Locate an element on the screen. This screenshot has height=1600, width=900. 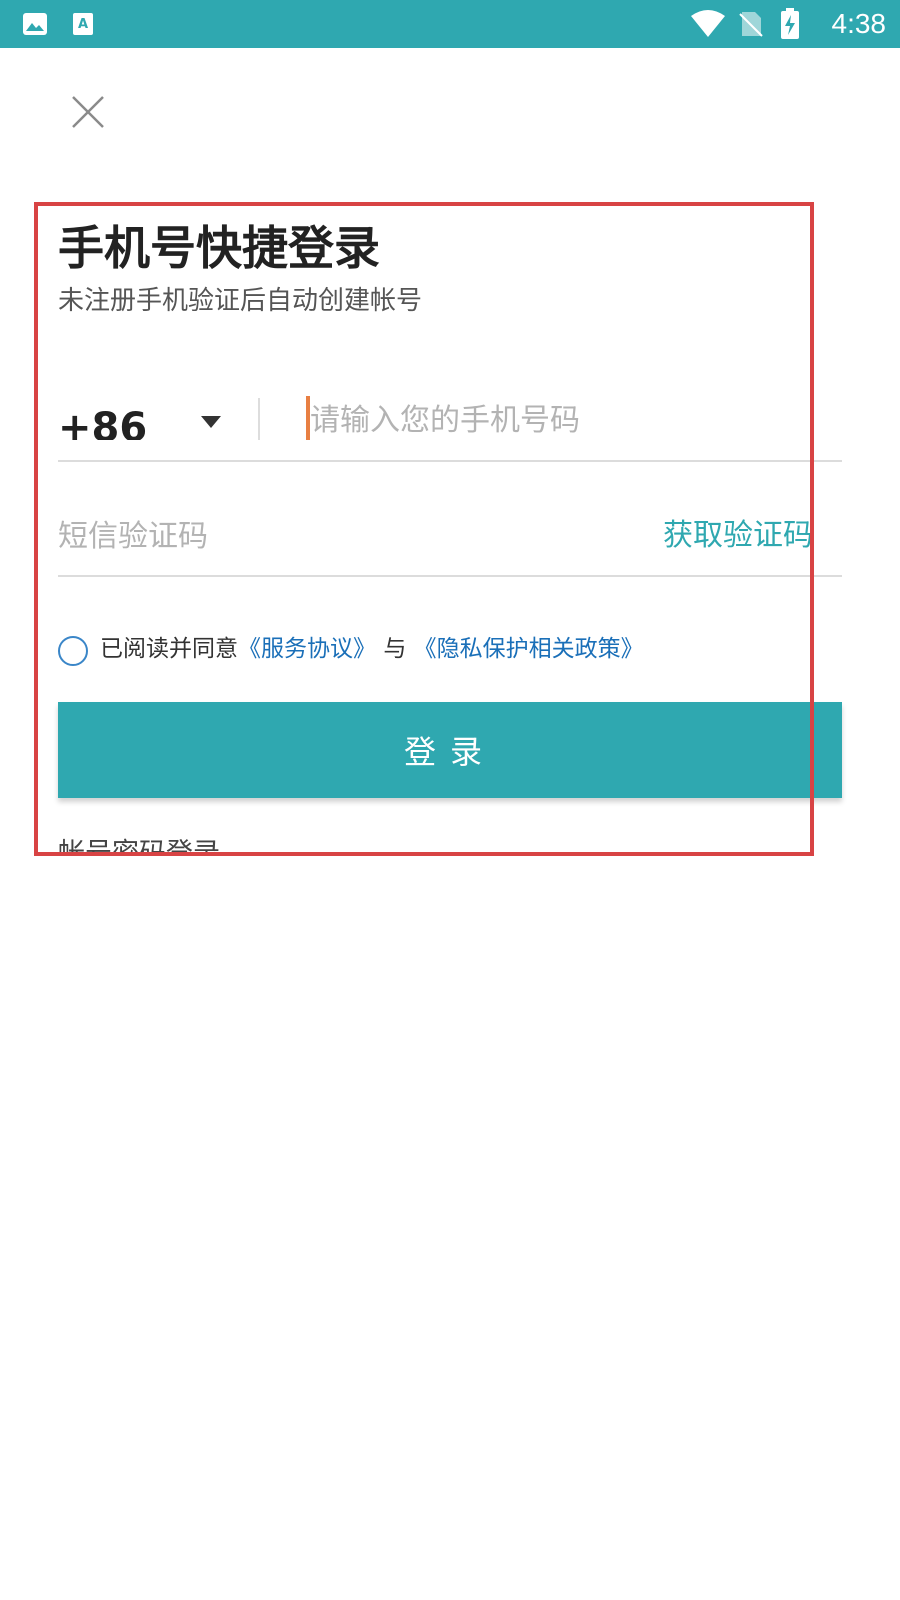
page-subtitle: 未注册手机验证后自动创建帐号 is located at coordinates (240, 301).